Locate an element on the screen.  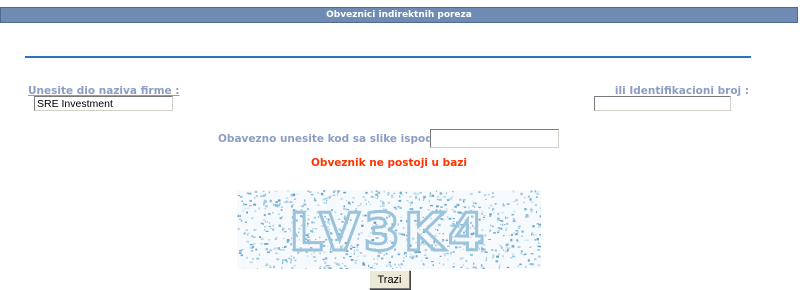
page-title: Obveznici indirektnih poreza is located at coordinates (399, 15).